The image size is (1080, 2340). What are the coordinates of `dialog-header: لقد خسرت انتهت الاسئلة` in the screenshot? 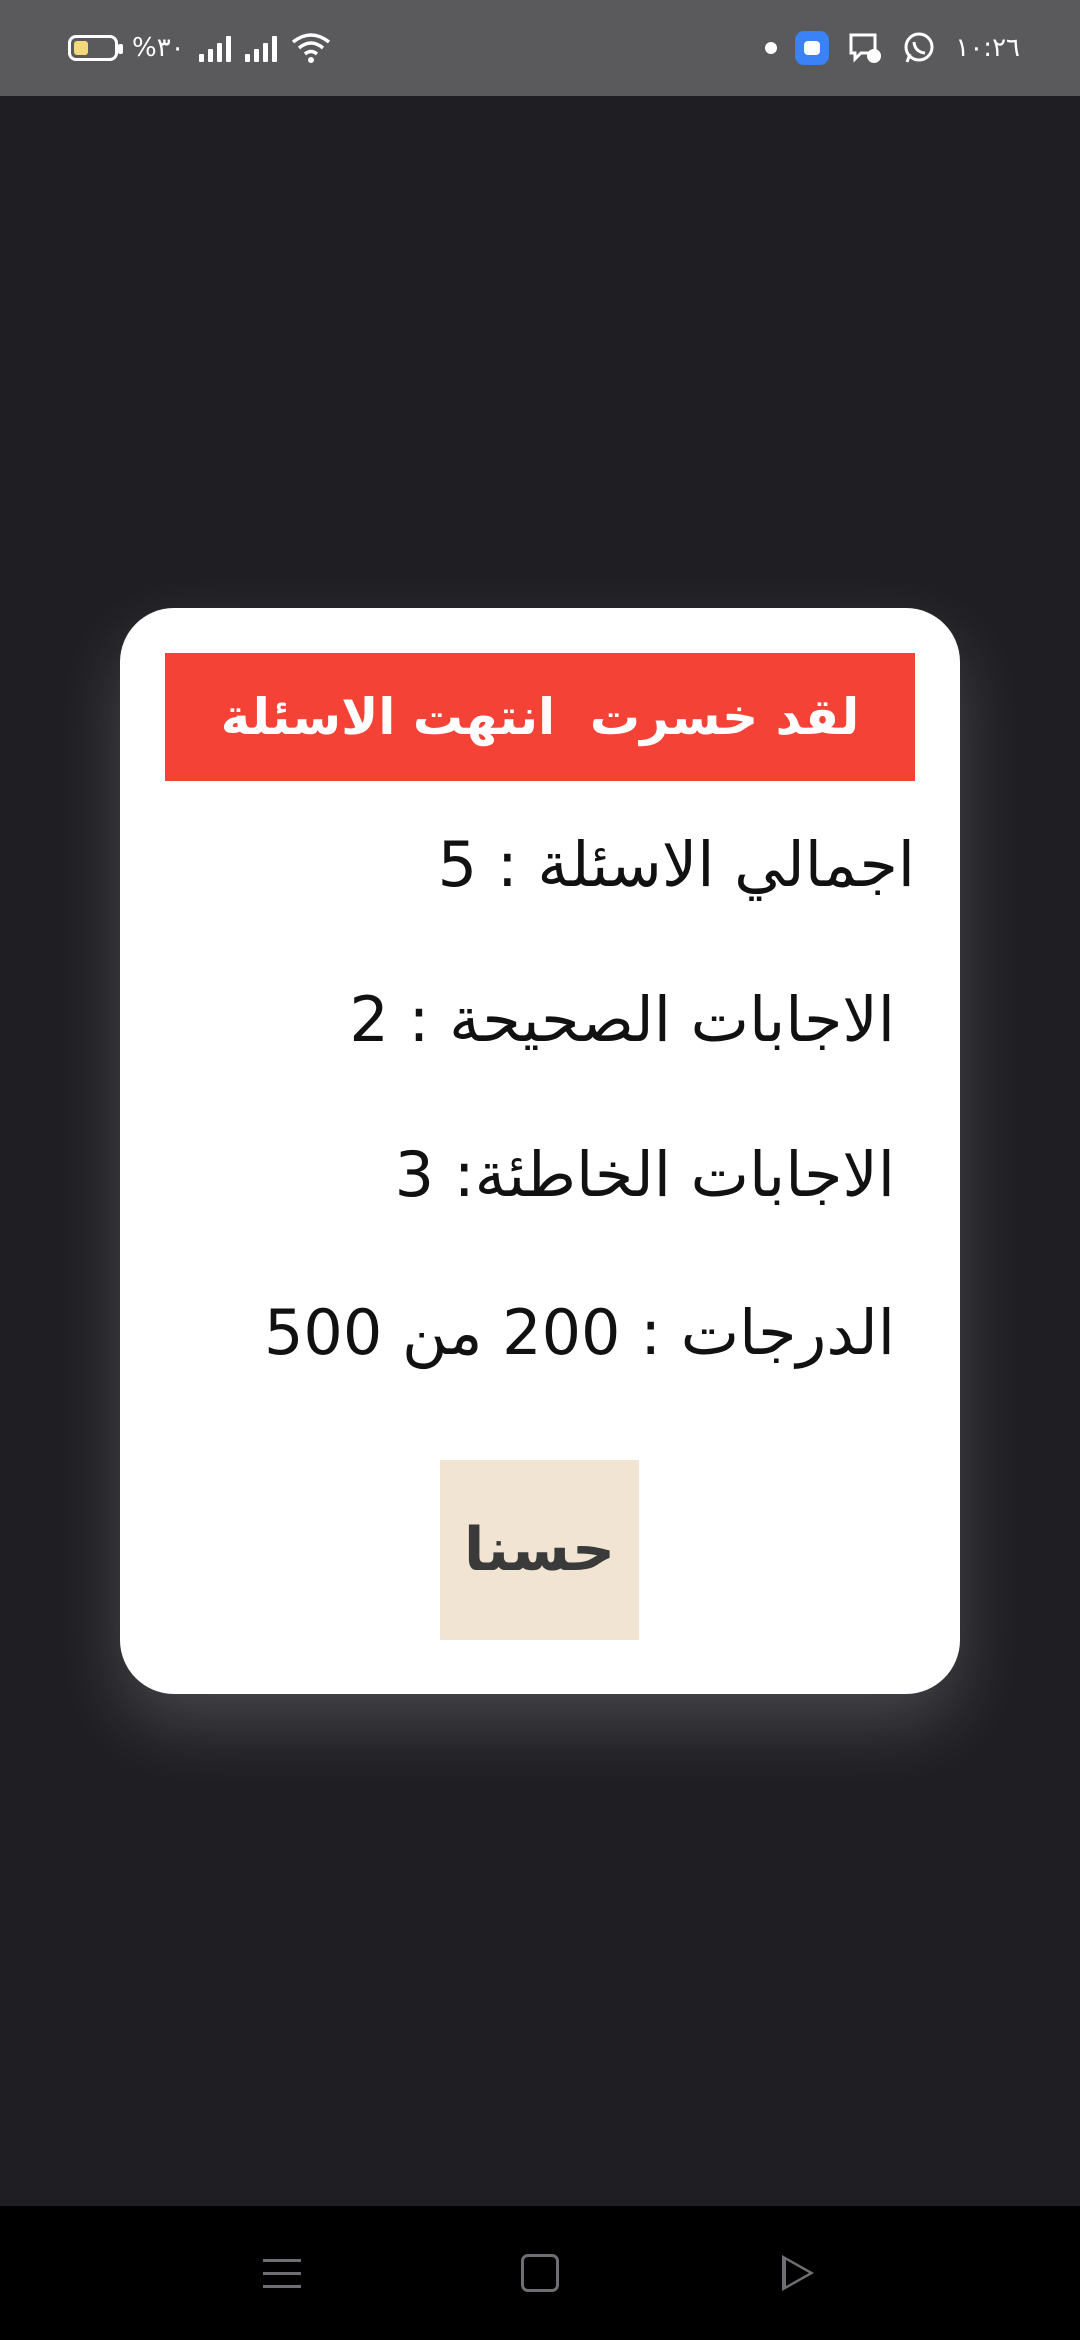 It's located at (540, 717).